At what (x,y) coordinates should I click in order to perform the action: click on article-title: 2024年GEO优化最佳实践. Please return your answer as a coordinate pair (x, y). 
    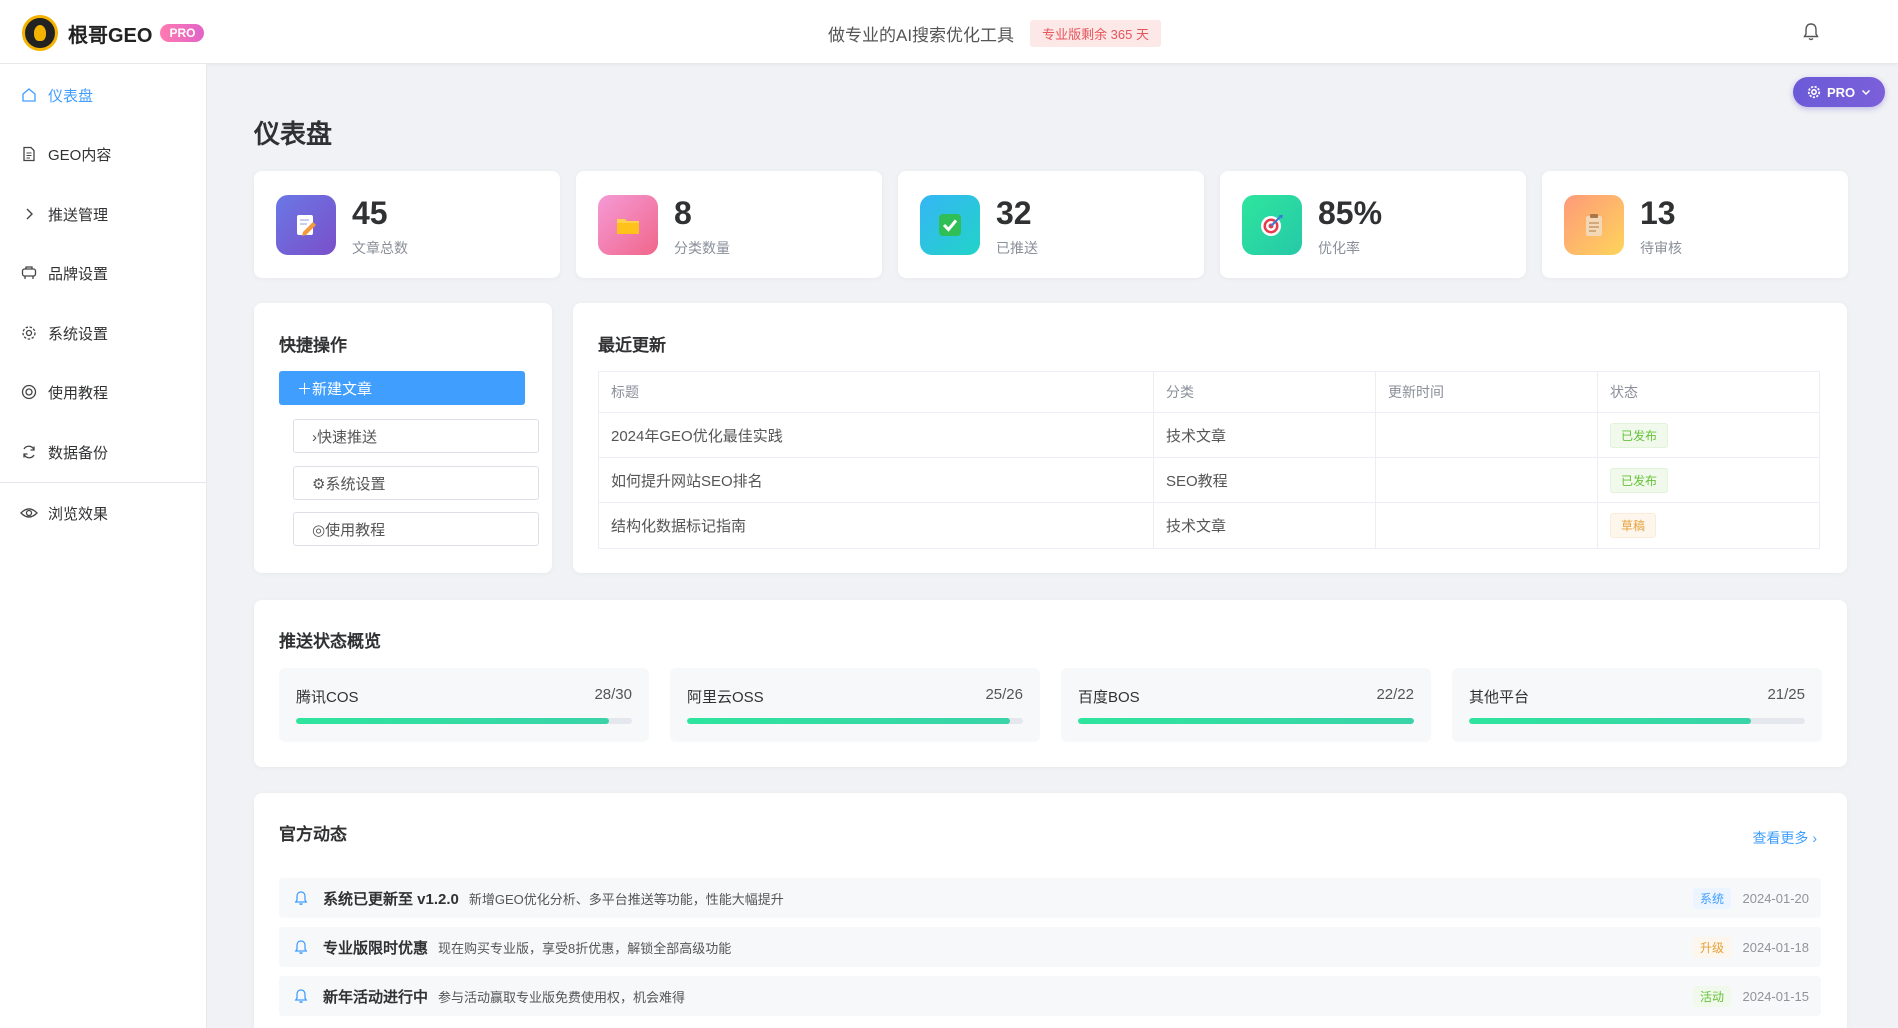
    Looking at the image, I should click on (876, 435).